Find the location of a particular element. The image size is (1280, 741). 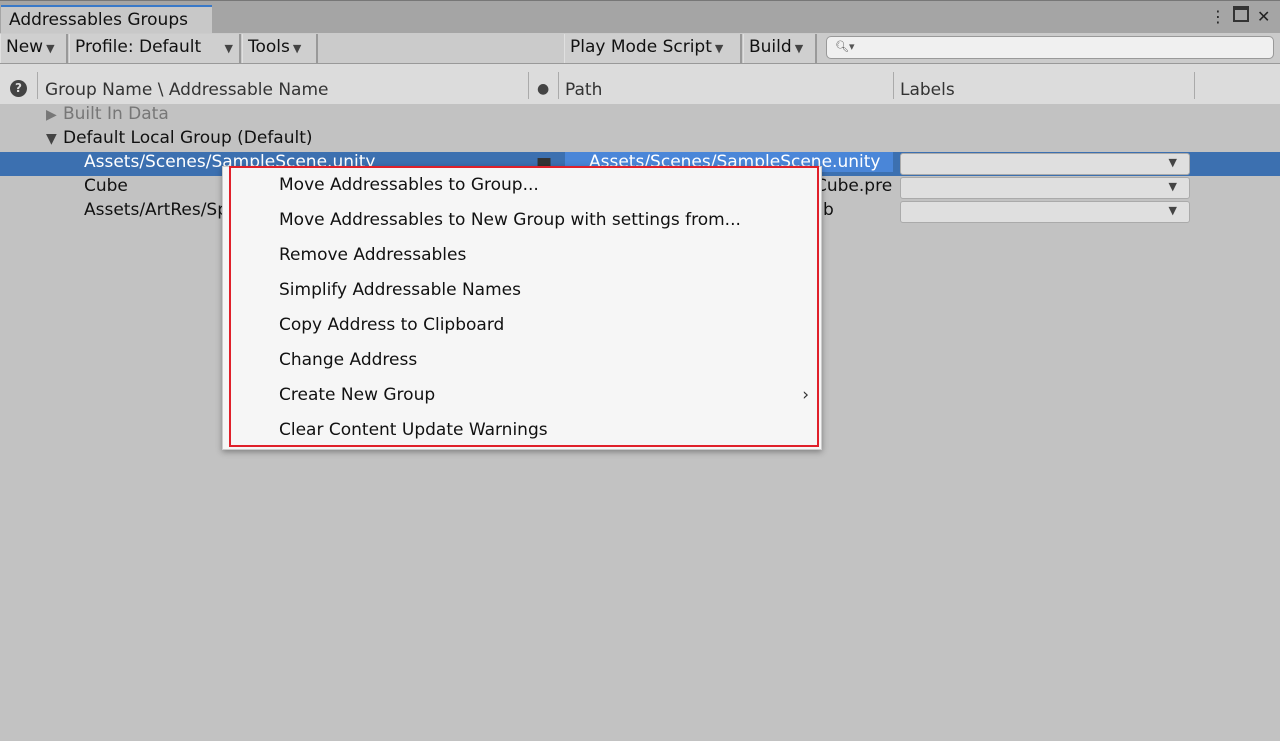

close-icon: ✕ is located at coordinates (1263, 16).